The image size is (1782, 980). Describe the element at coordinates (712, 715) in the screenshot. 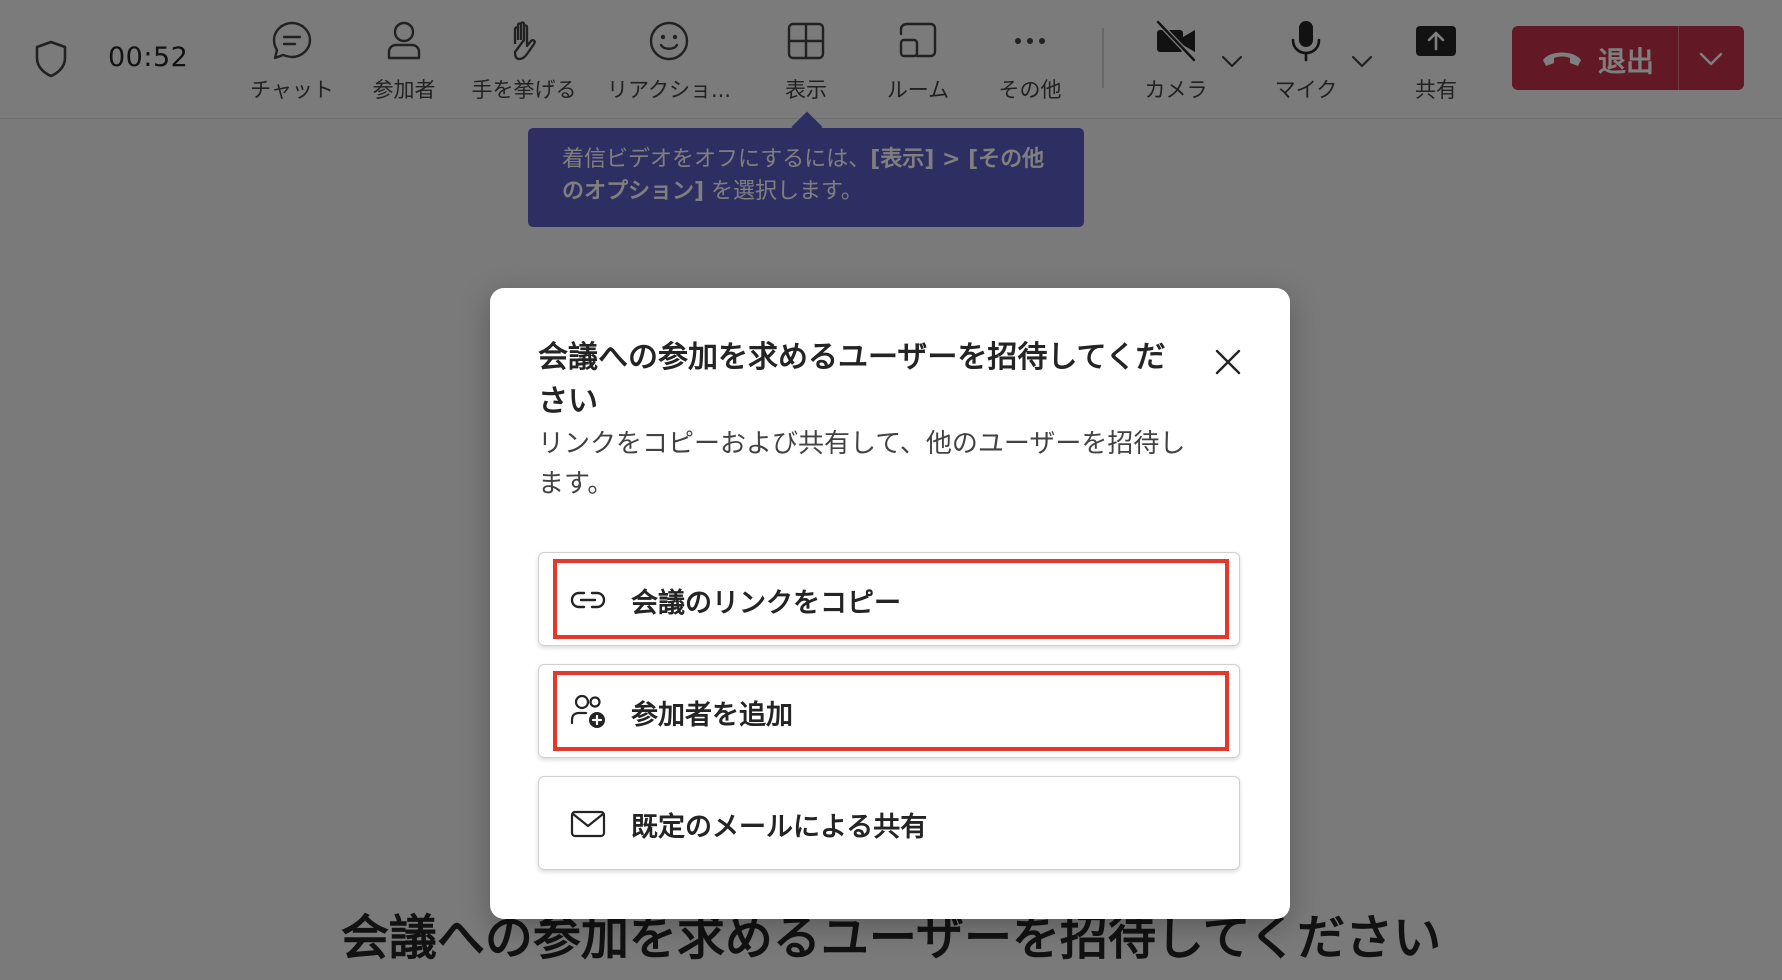

I see `add-participants-label: 参加者を追加` at that location.